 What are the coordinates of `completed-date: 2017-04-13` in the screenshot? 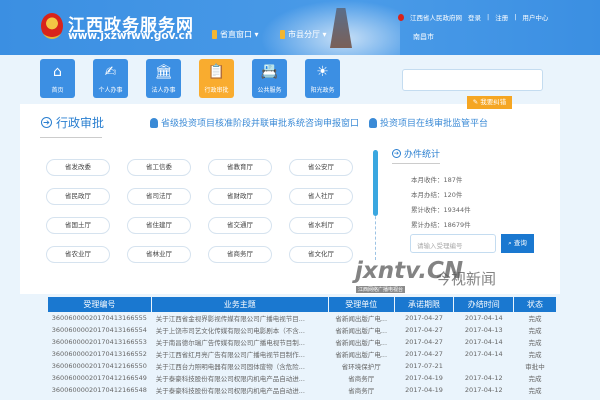 It's located at (483, 330).